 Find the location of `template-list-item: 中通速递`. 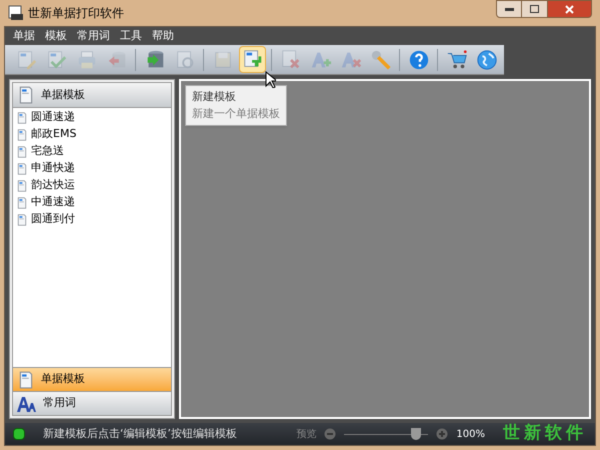

template-list-item: 中通速递 is located at coordinates (92, 202).